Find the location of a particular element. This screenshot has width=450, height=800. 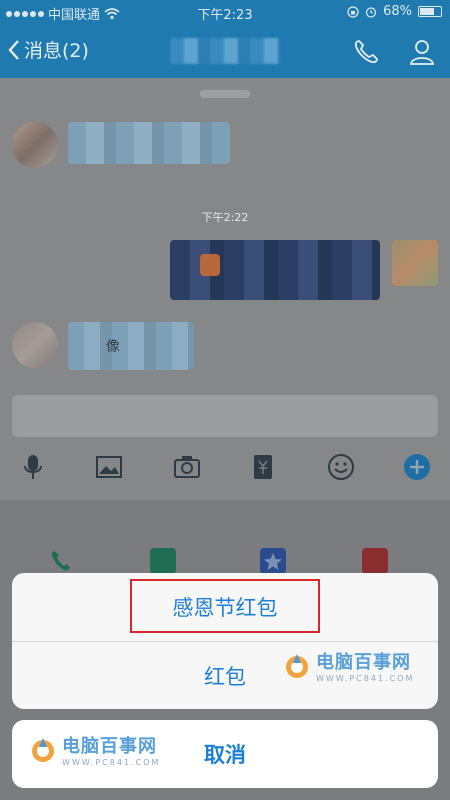

orange-image-thumbnail is located at coordinates (210, 265).